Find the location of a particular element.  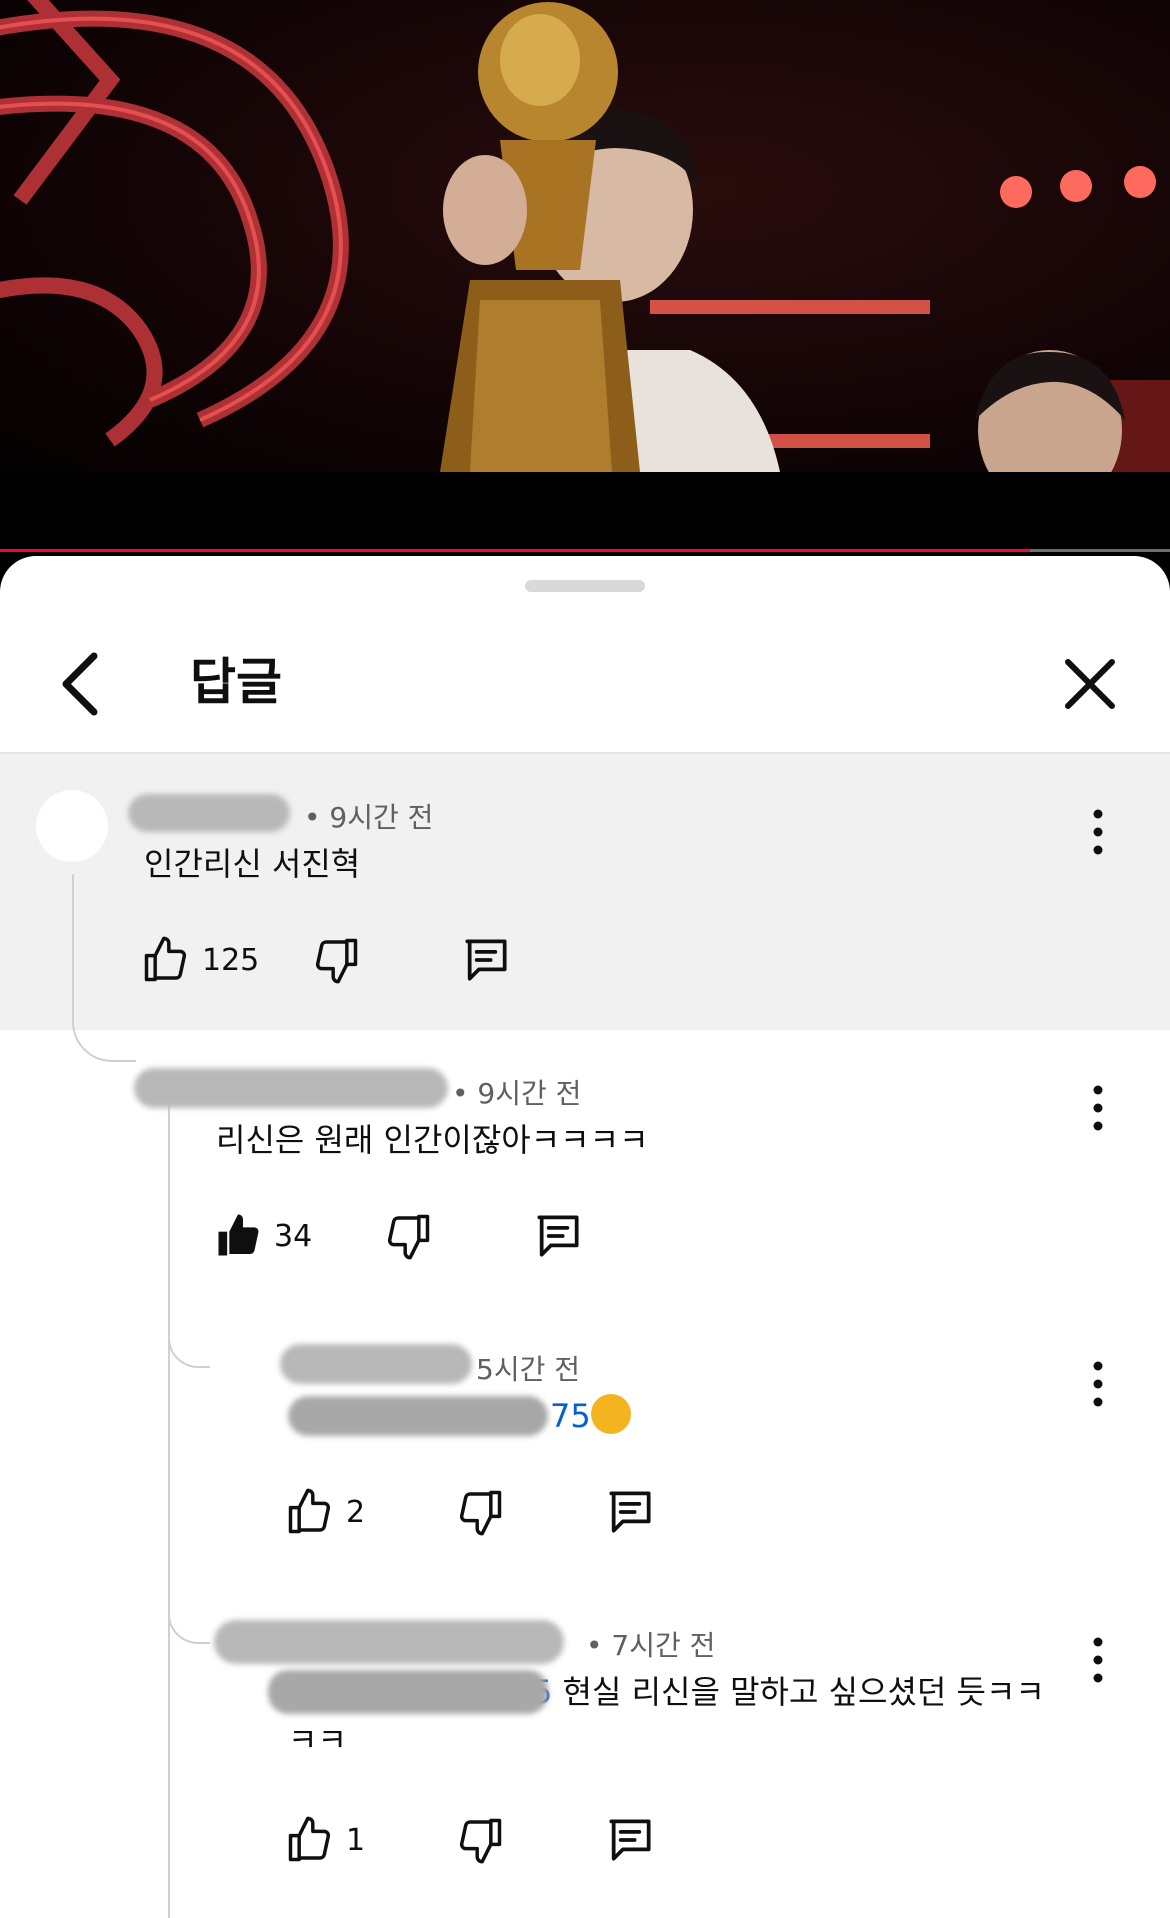

comment-text: 리신은 원래 인간이잖아ㅋㅋㅋㅋ is located at coordinates (432, 1140).